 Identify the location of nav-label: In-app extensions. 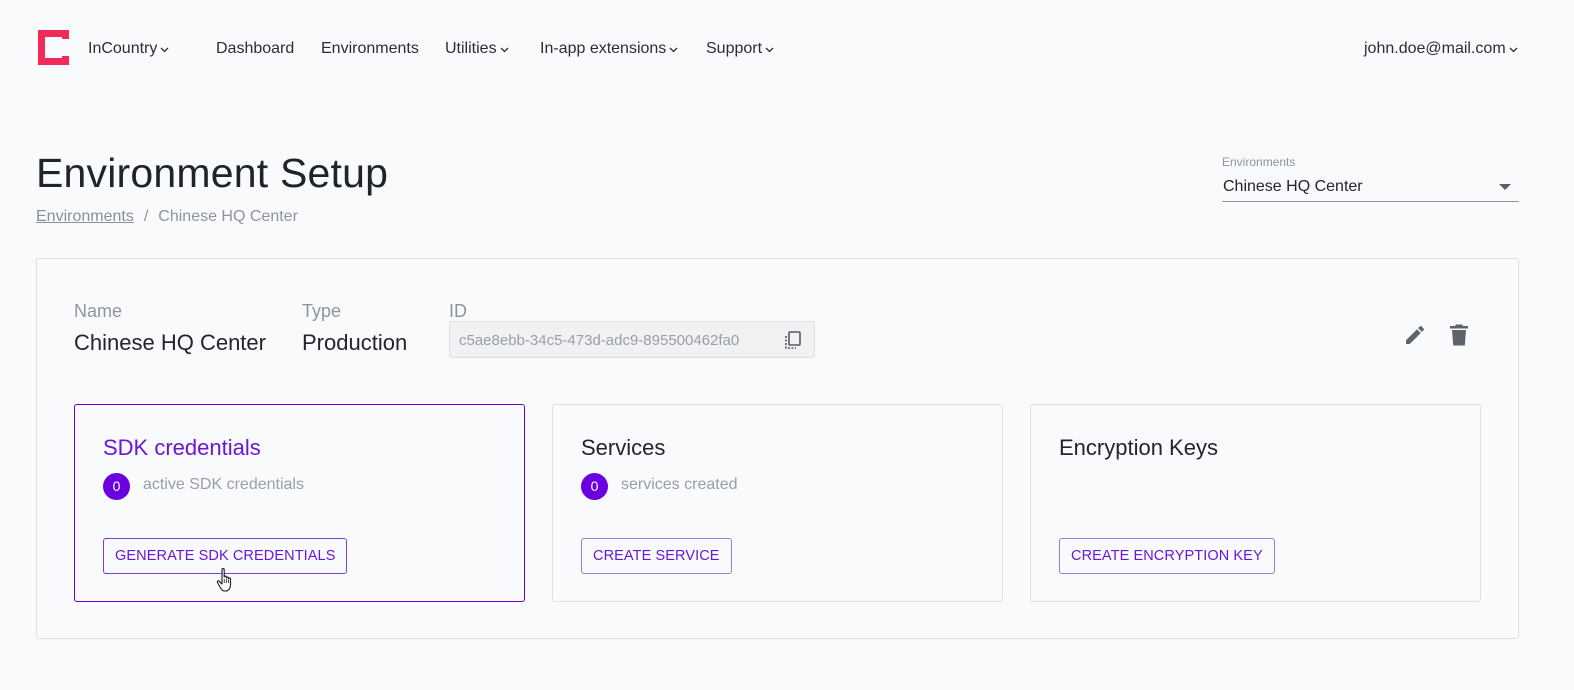
(603, 48).